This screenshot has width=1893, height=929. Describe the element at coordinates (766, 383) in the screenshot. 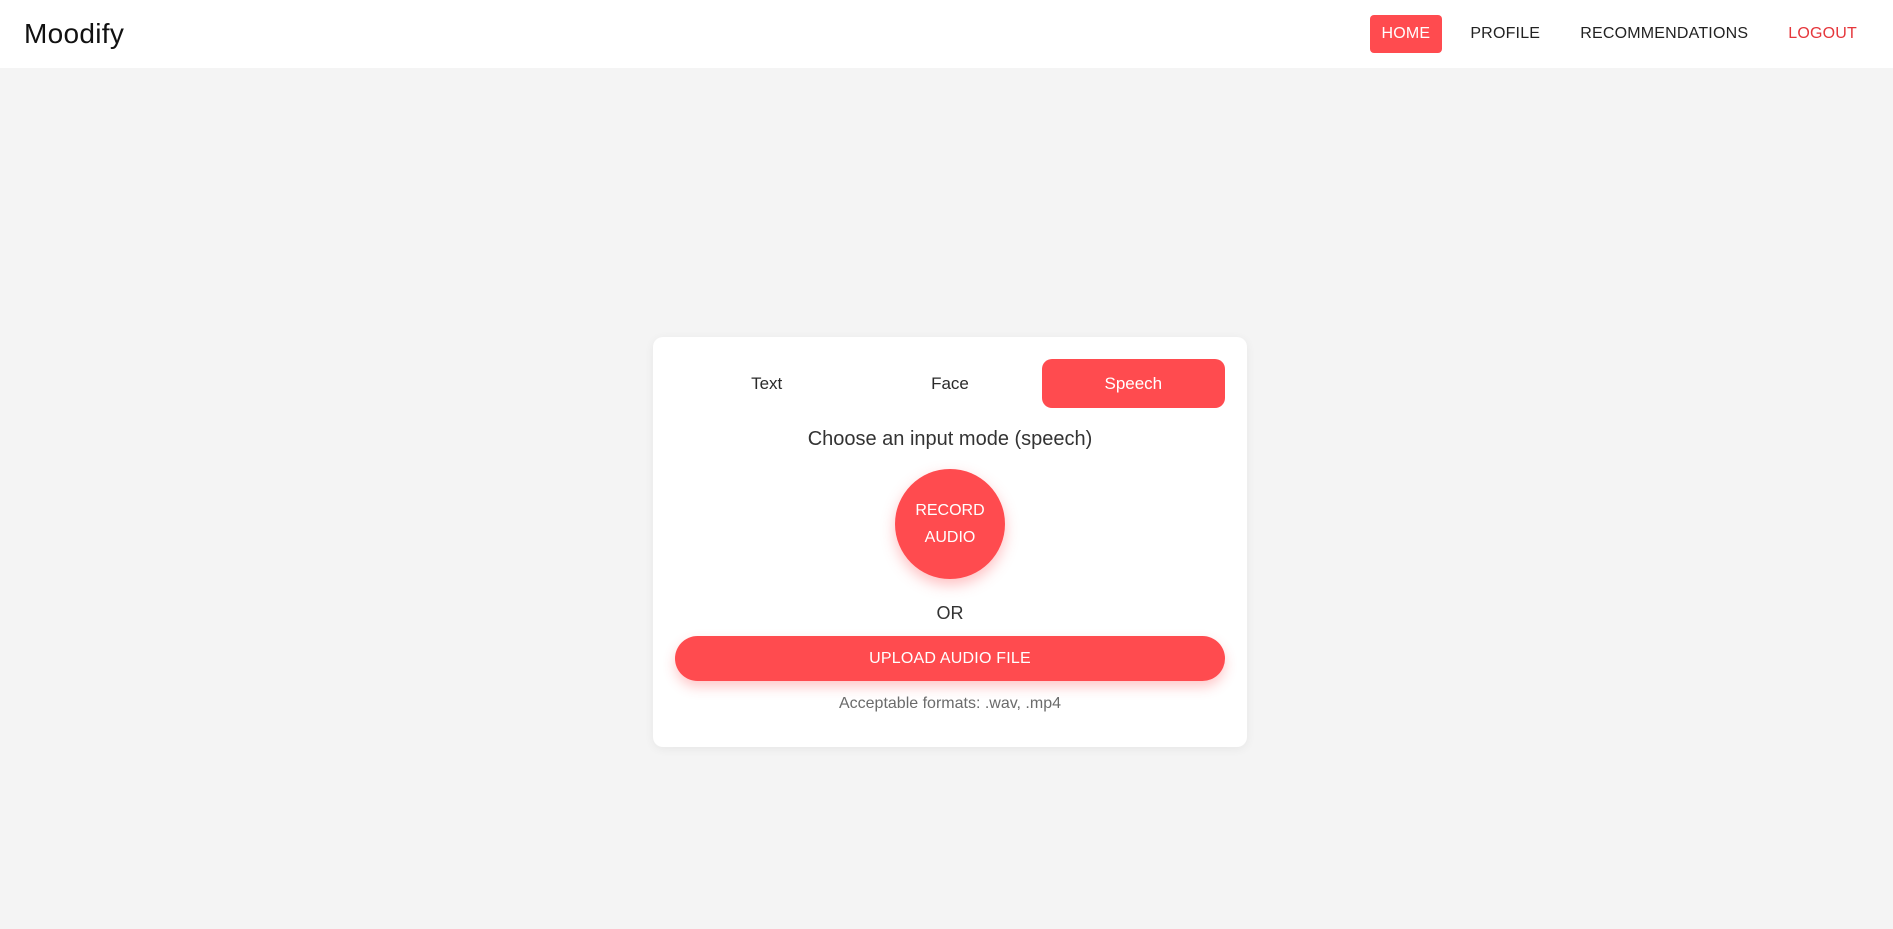

I see `tab-text: Text` at that location.